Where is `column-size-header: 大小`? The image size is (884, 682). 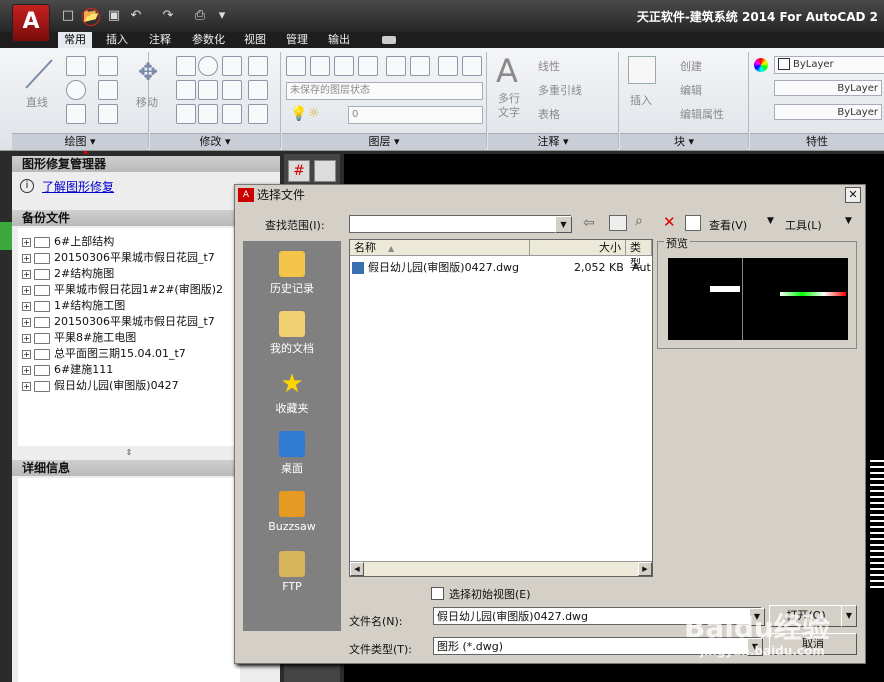 column-size-header: 大小 is located at coordinates (578, 248).